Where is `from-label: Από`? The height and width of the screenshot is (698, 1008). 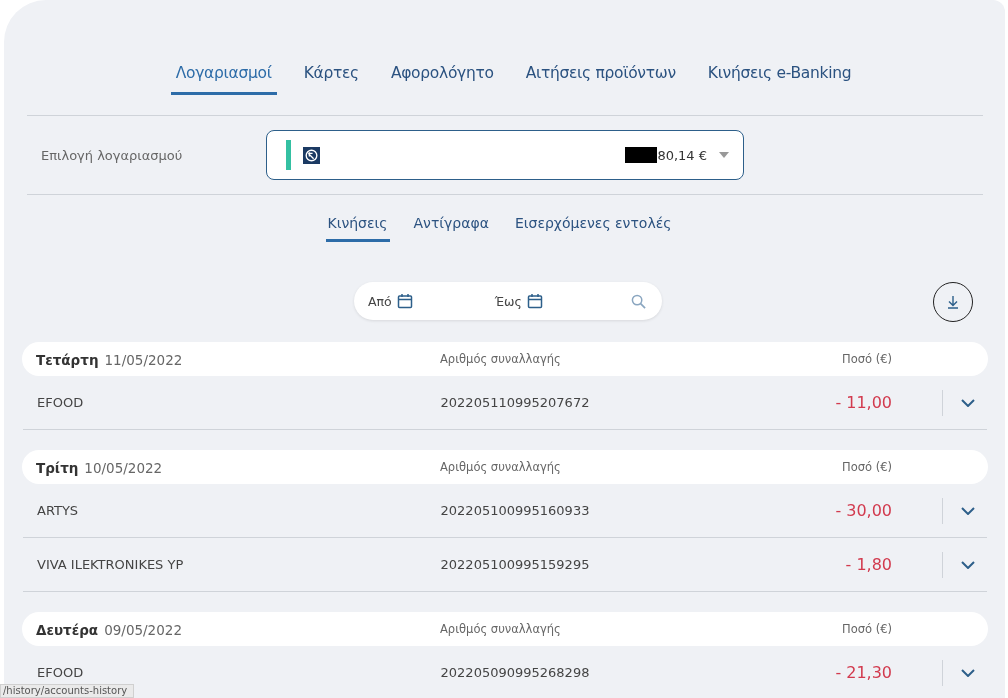 from-label: Από is located at coordinates (380, 301).